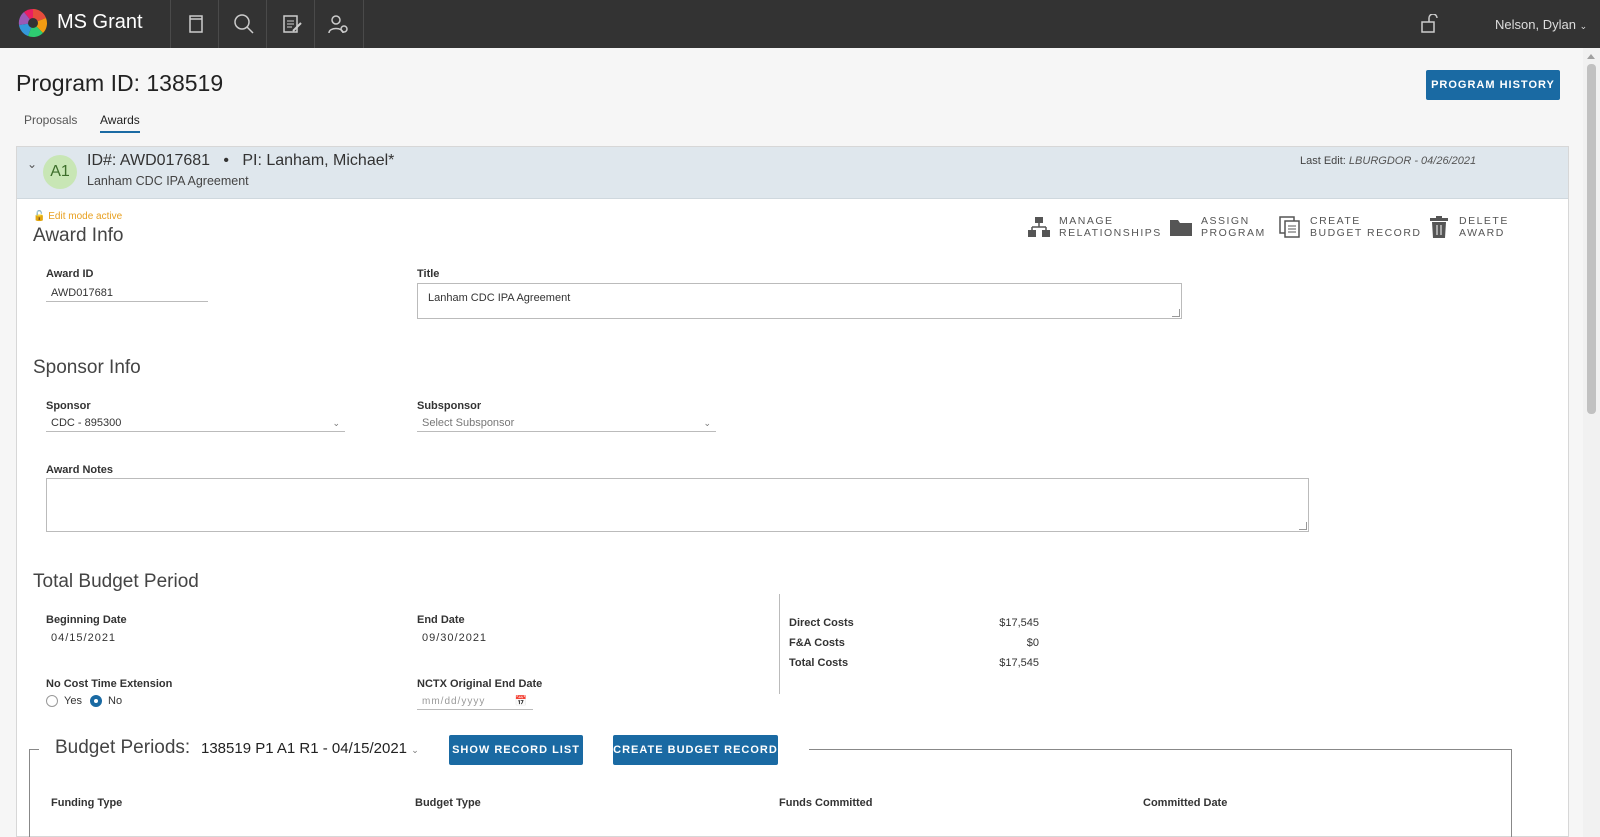 The image size is (1600, 837). What do you see at coordinates (120, 123) in the screenshot?
I see `tab-awards: Awards` at bounding box center [120, 123].